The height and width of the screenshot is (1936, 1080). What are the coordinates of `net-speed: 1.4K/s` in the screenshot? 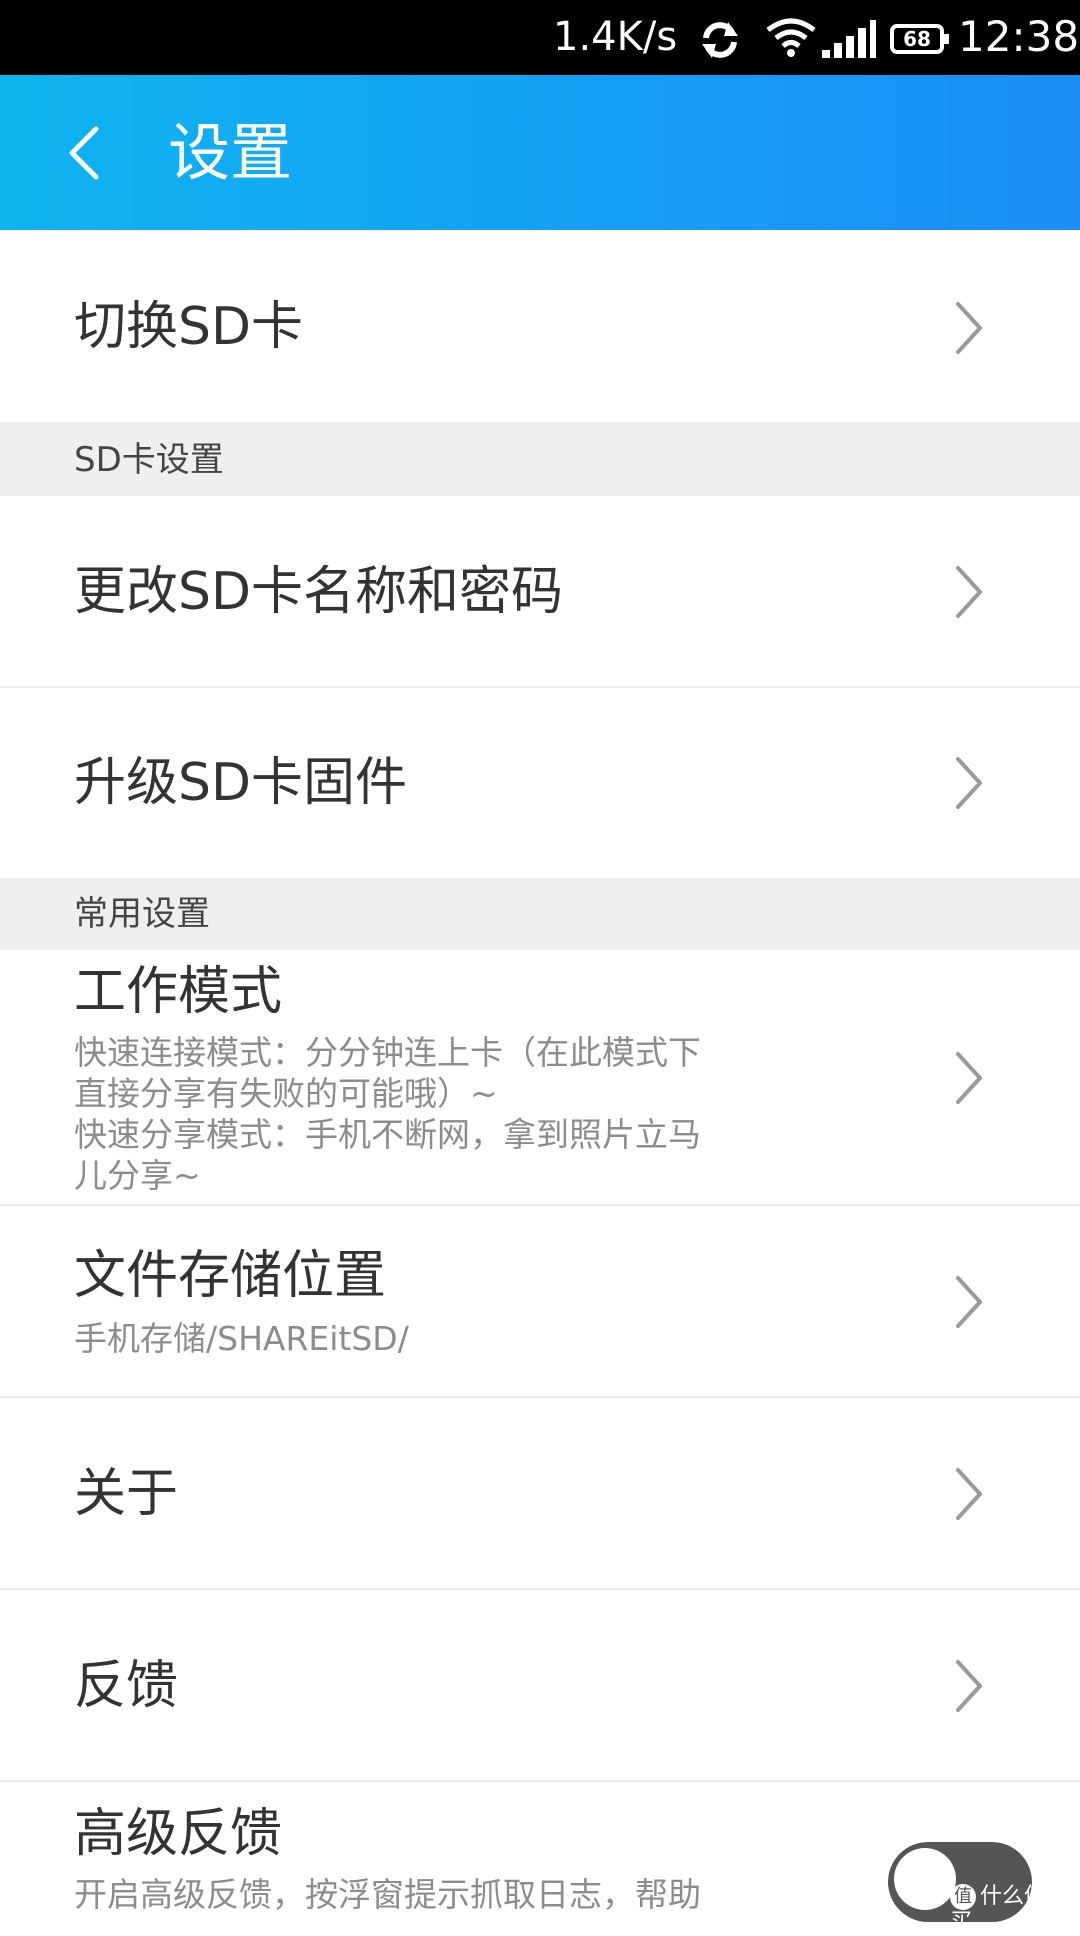 It's located at (615, 37).